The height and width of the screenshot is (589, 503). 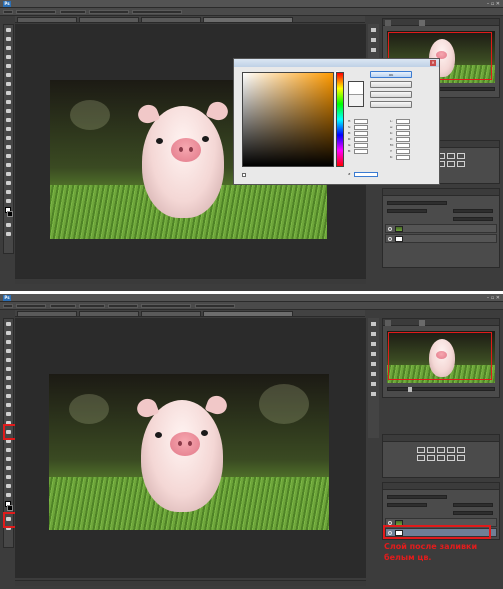 I want to click on color-libraries-button, so click(x=391, y=104).